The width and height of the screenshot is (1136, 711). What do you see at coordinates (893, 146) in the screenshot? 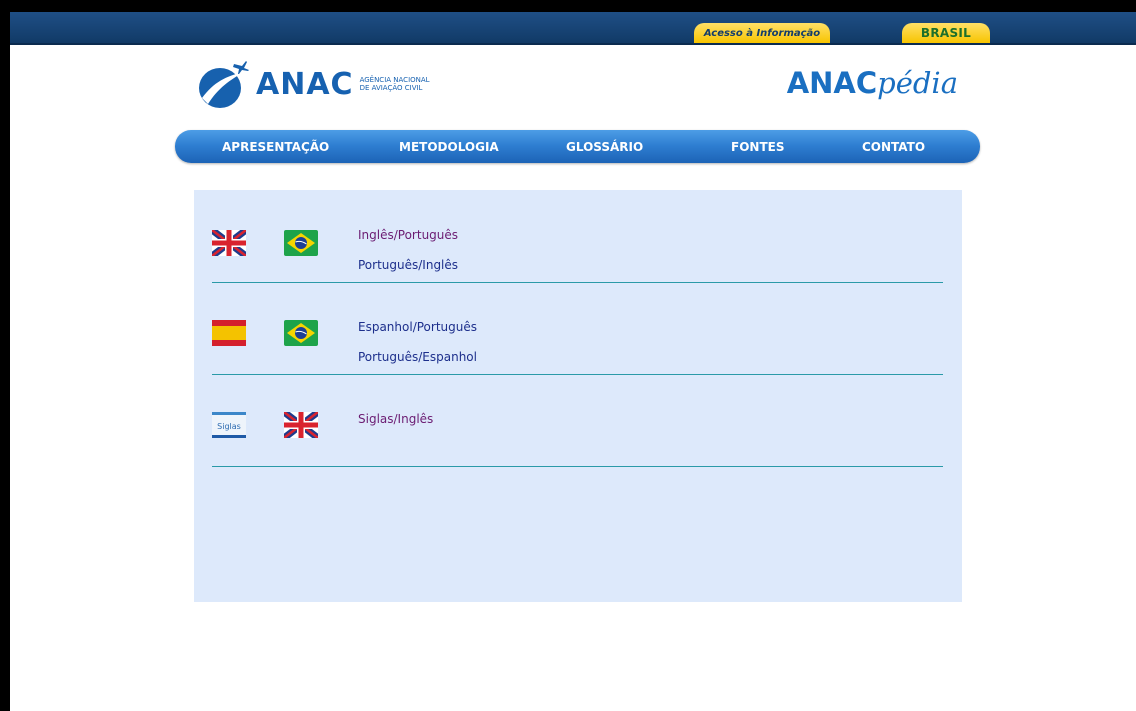
I see `nav-contato: CONTATO` at bounding box center [893, 146].